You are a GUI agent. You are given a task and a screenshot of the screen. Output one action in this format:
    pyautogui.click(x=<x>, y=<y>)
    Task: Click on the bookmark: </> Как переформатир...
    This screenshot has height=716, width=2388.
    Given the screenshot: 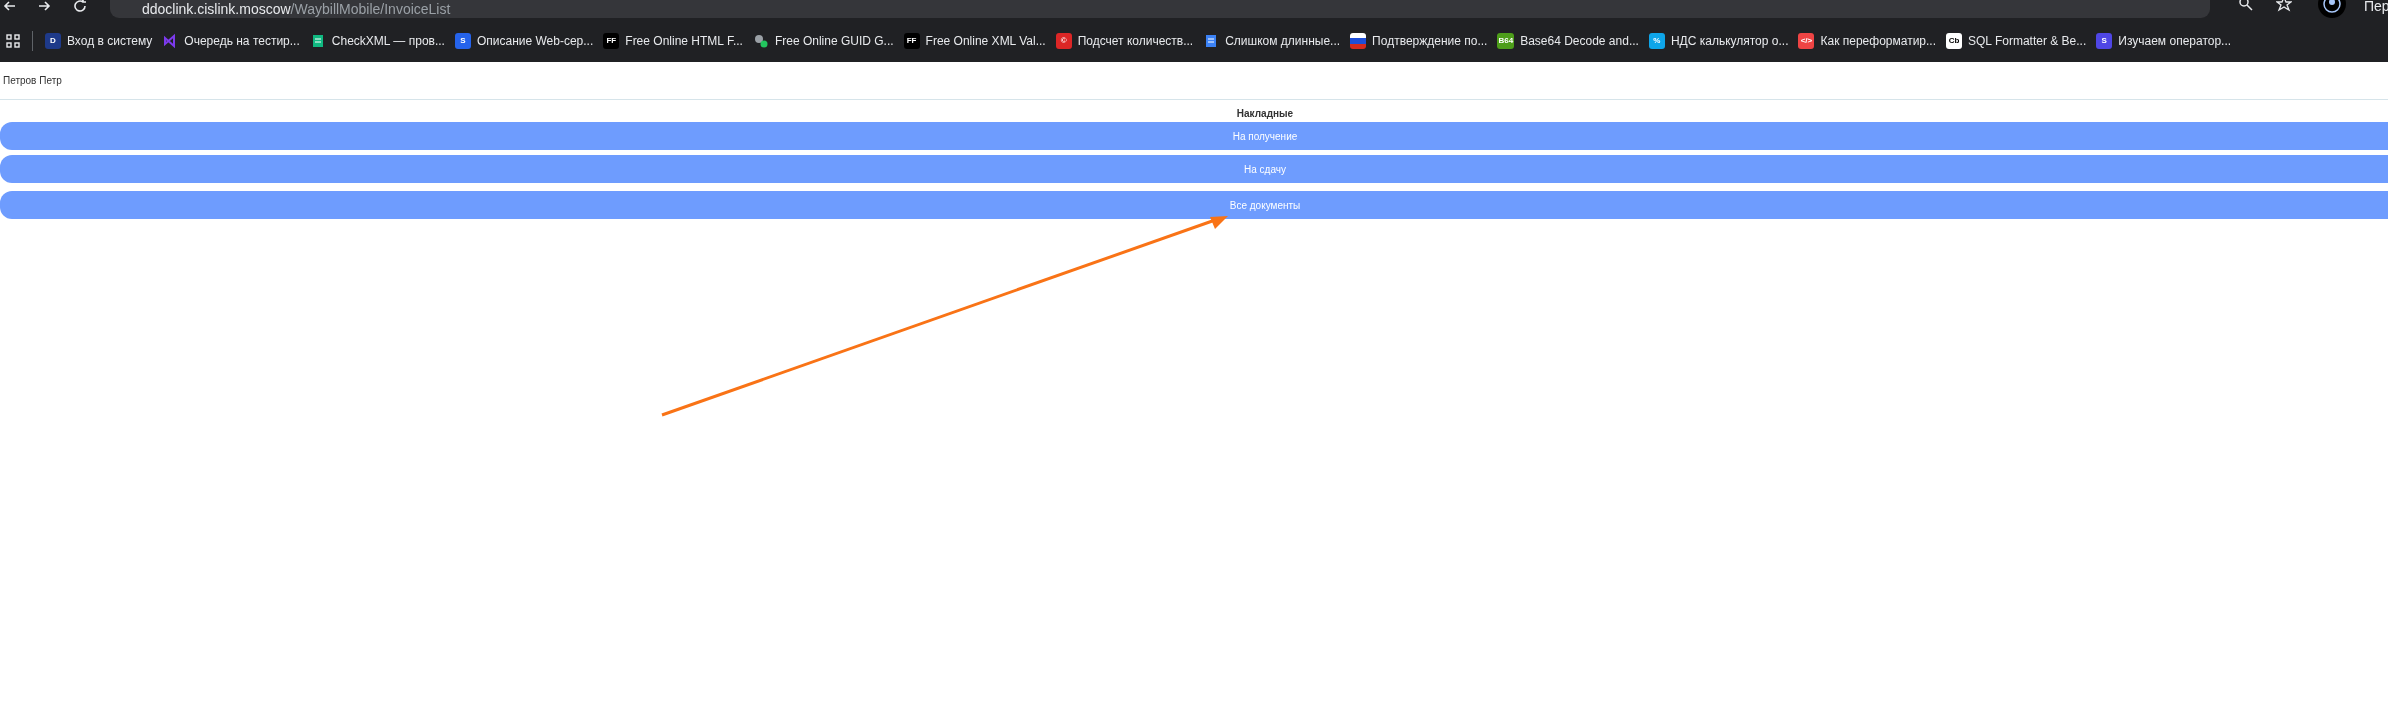 What is the action you would take?
    pyautogui.click(x=1867, y=41)
    